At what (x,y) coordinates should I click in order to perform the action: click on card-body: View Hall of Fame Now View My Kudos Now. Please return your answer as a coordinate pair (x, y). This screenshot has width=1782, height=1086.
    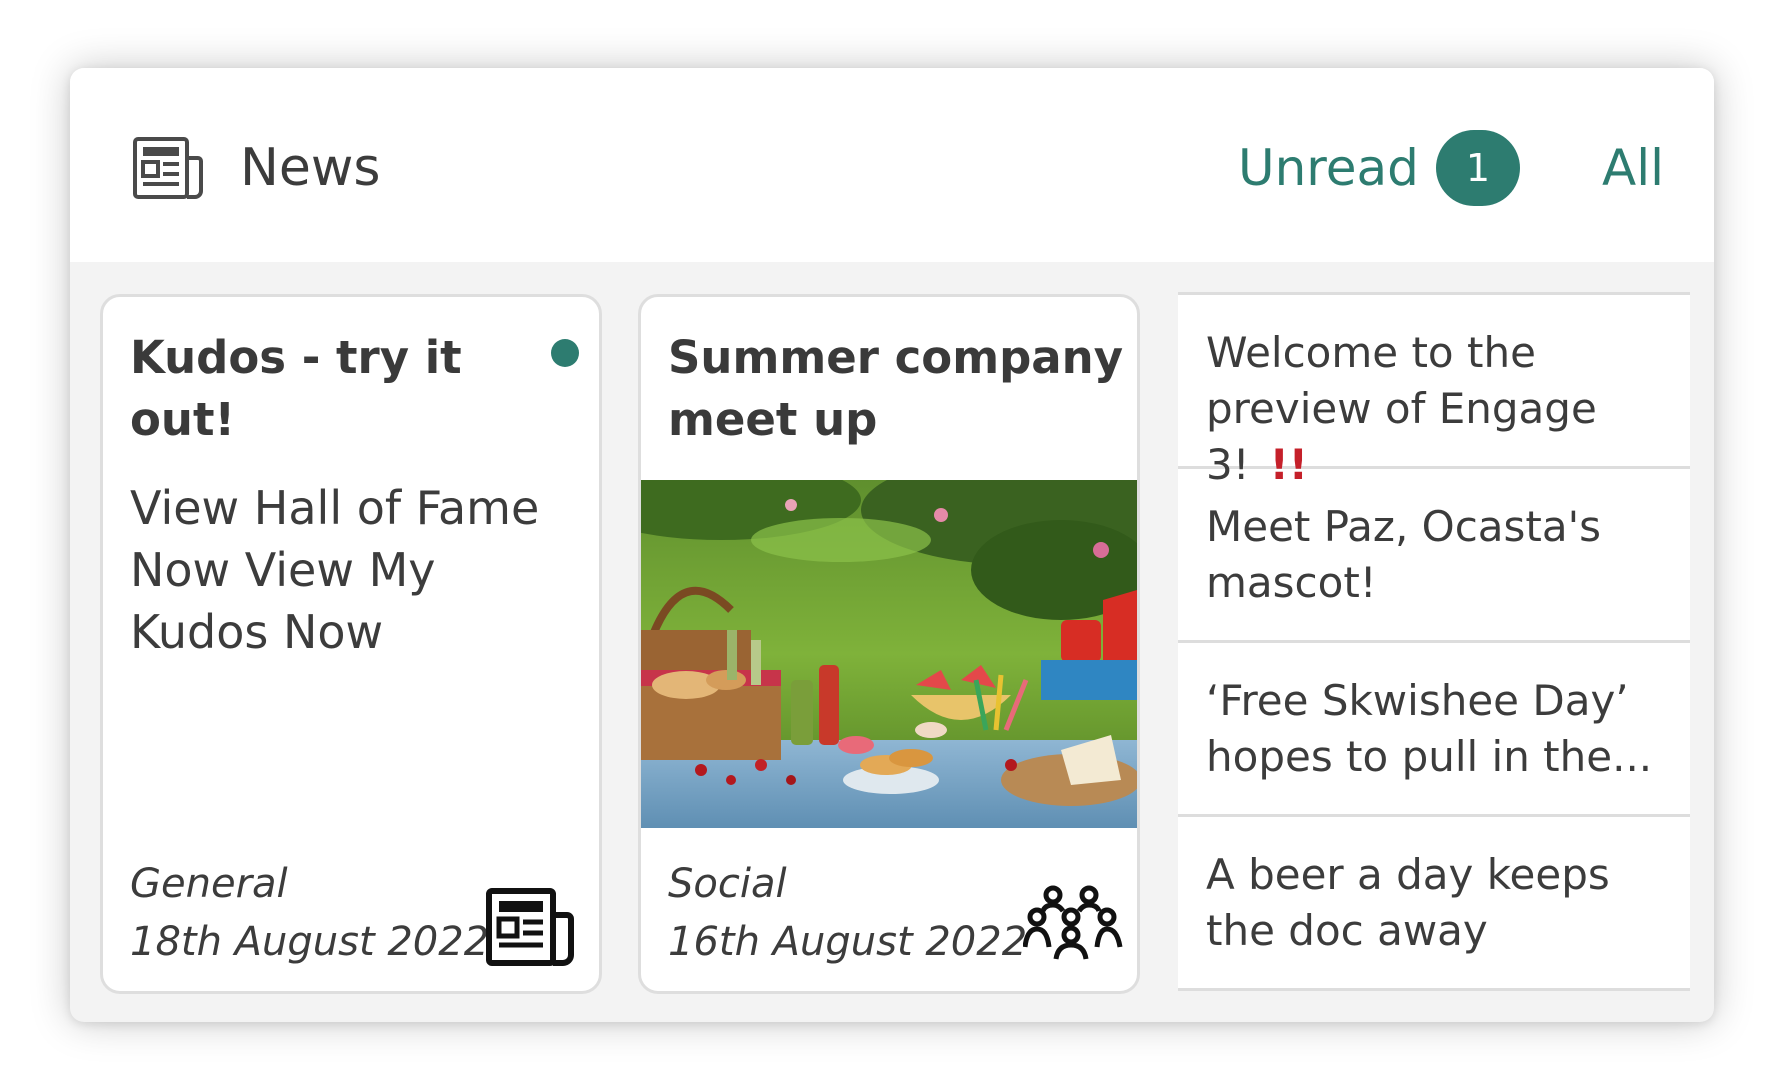
    Looking at the image, I should click on (335, 570).